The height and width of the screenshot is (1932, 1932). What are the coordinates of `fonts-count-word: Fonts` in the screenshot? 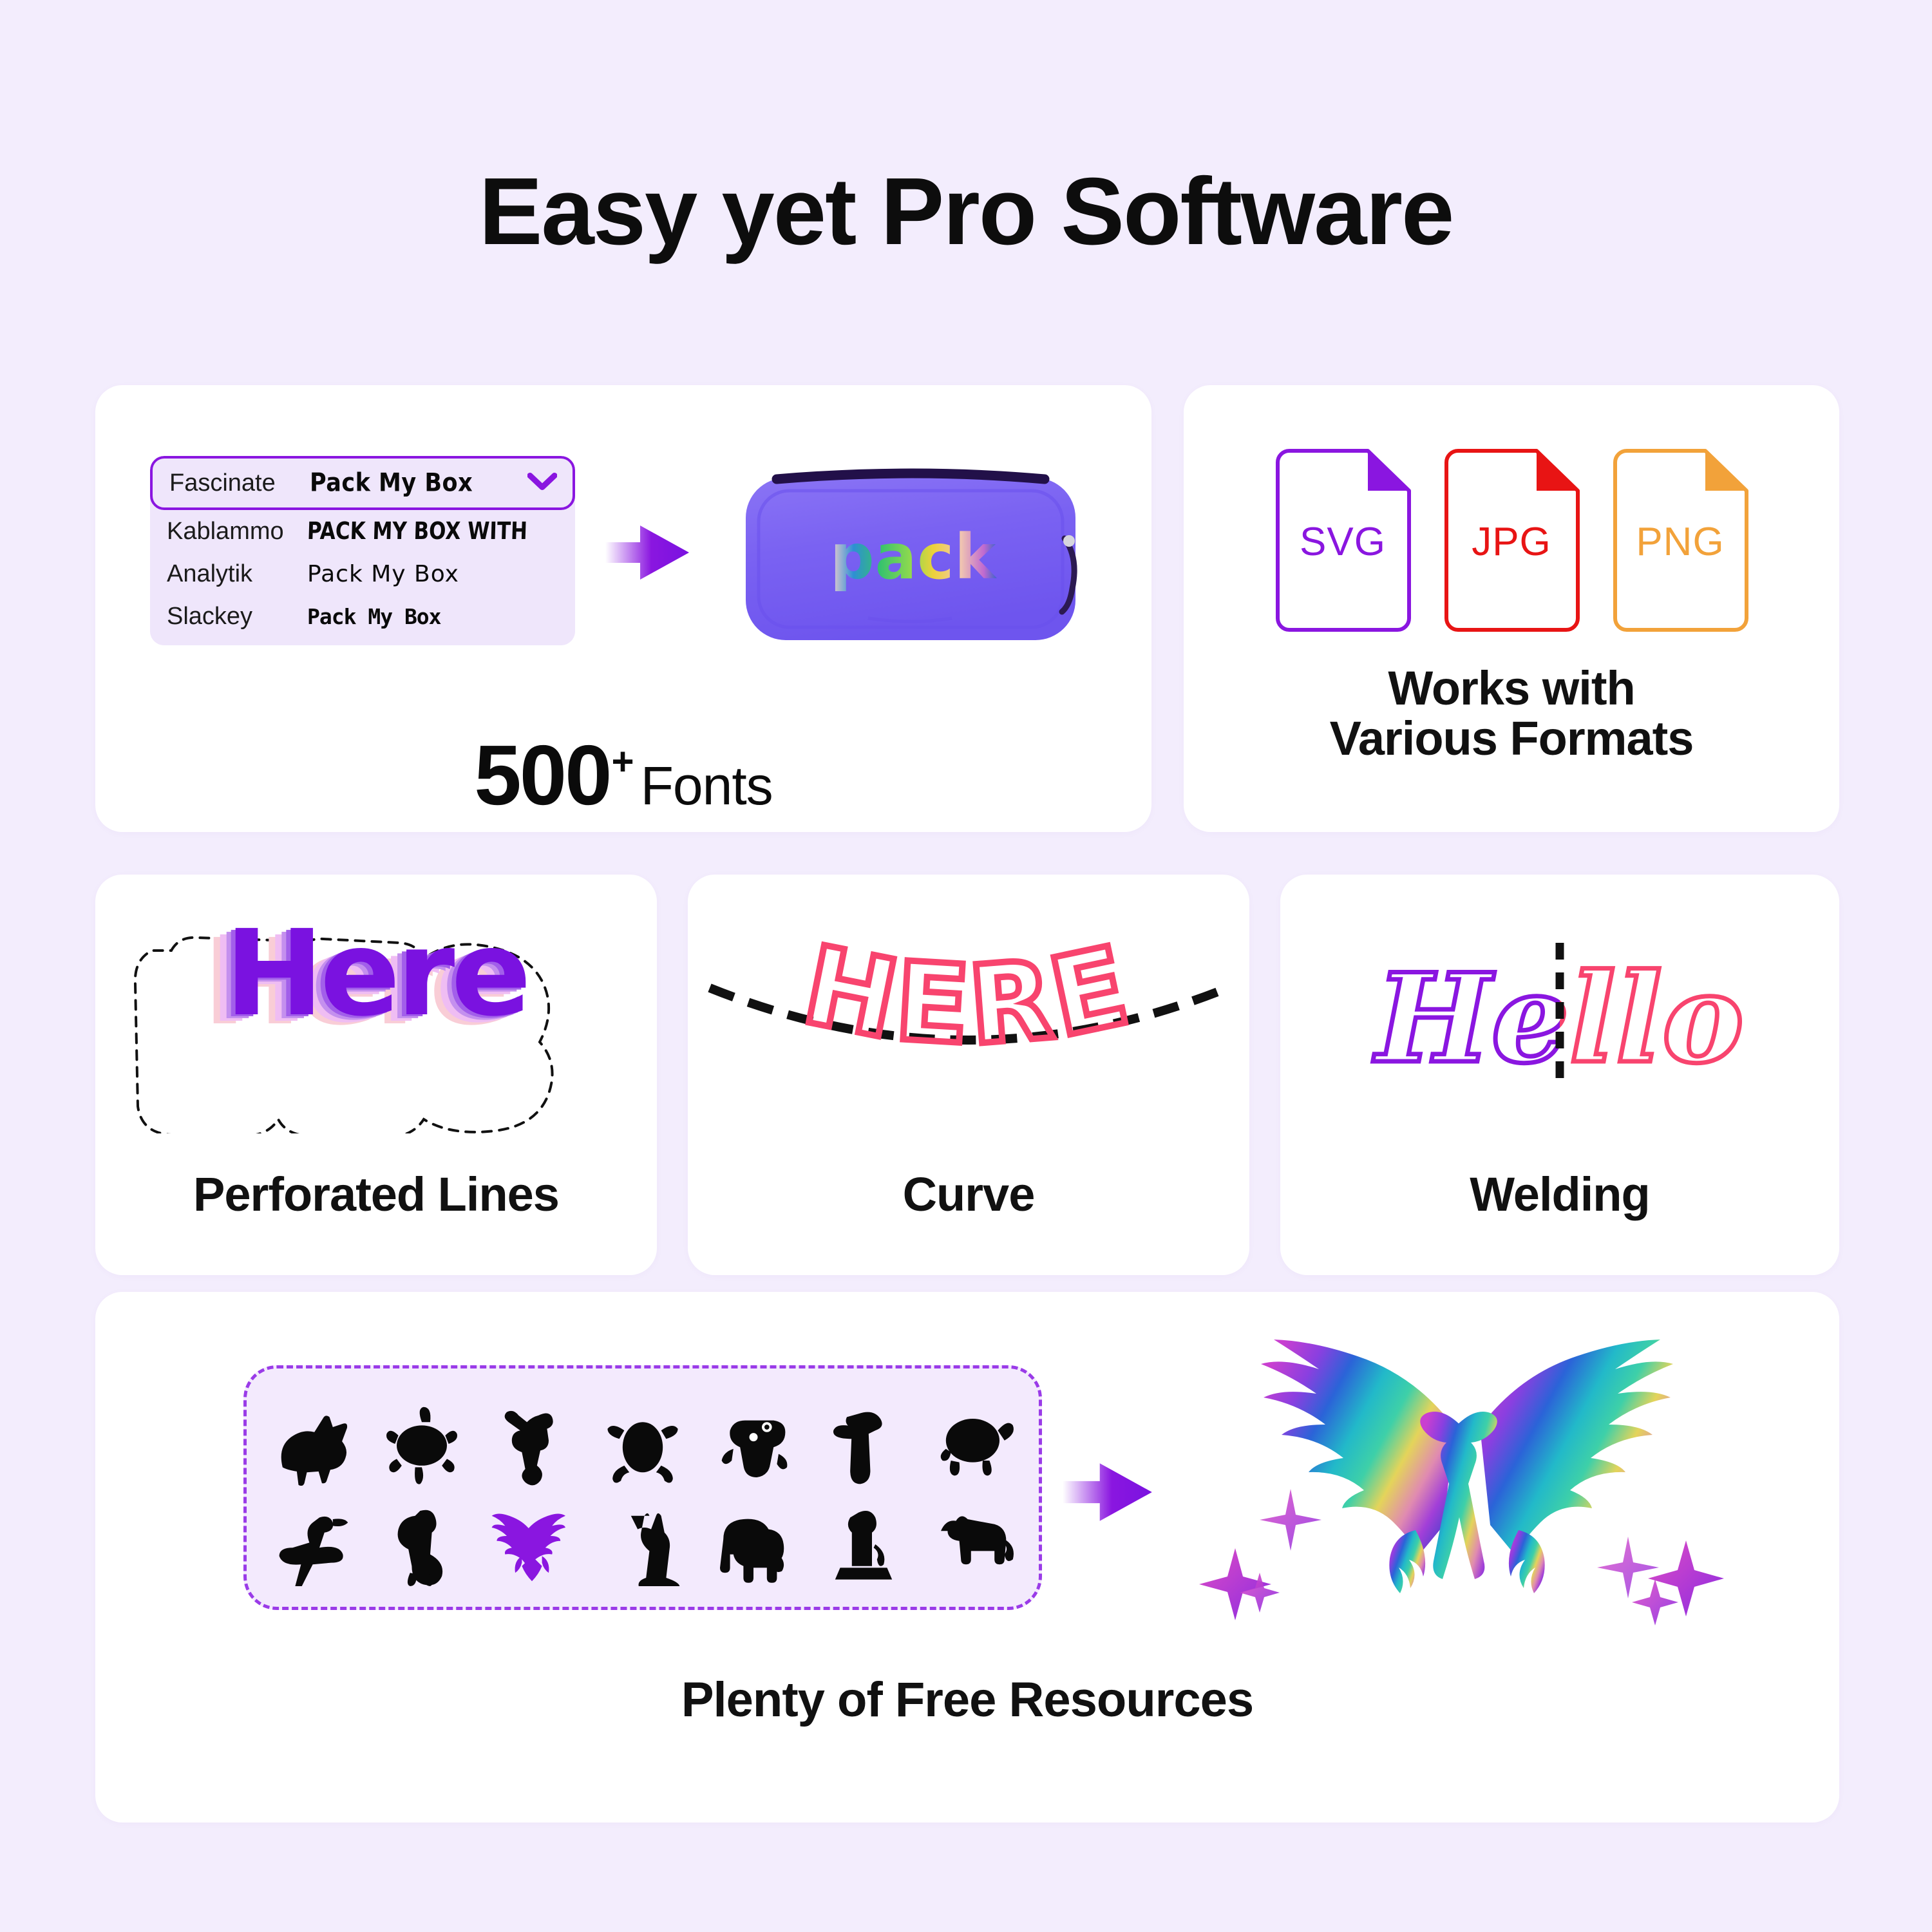 It's located at (707, 785).